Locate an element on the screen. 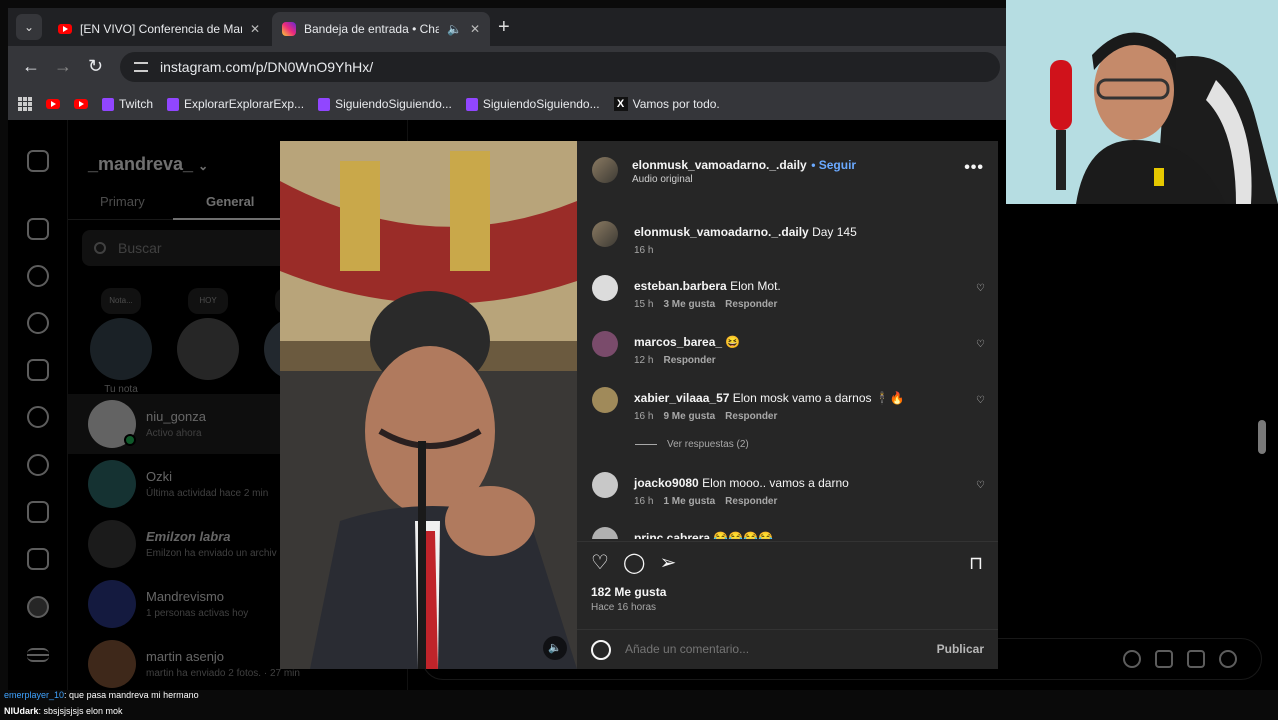 This screenshot has width=1278, height=720. address-bar: instagram.com/p/DN0WnO9YhHx/ is located at coordinates (560, 67).